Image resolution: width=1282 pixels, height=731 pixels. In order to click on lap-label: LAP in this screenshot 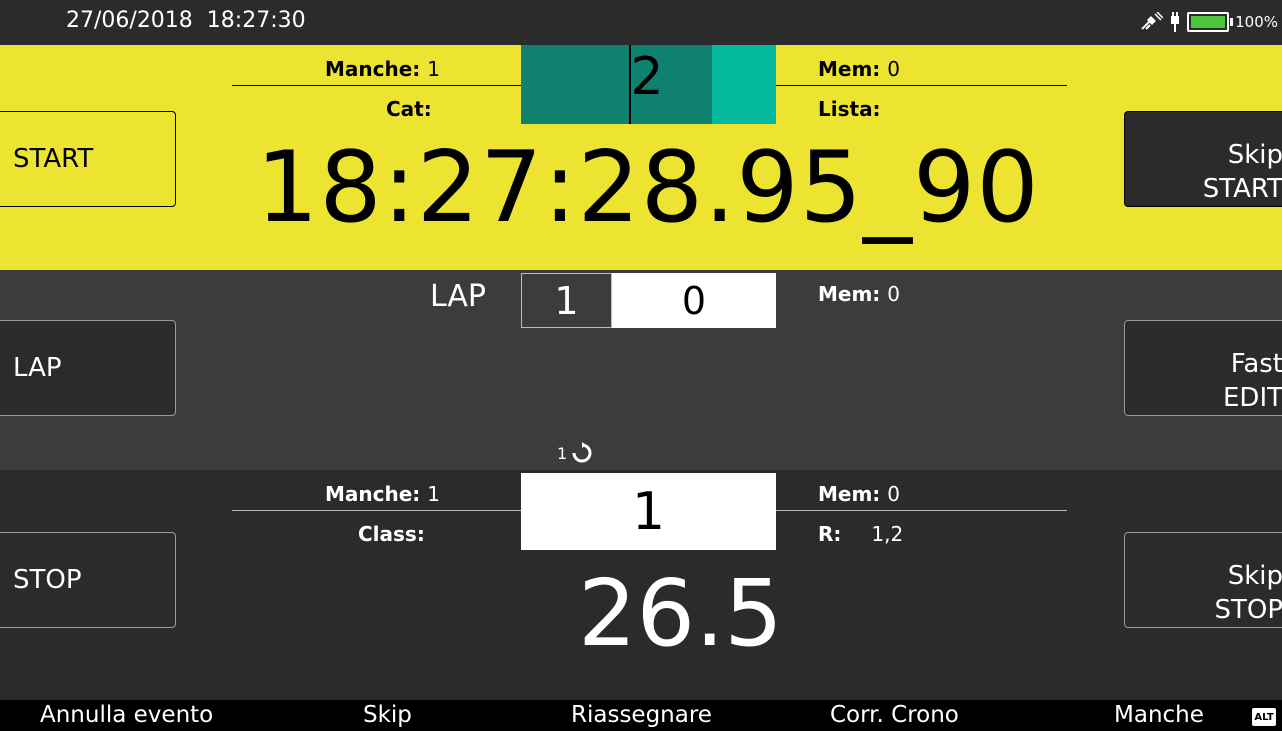, I will do `click(458, 296)`.